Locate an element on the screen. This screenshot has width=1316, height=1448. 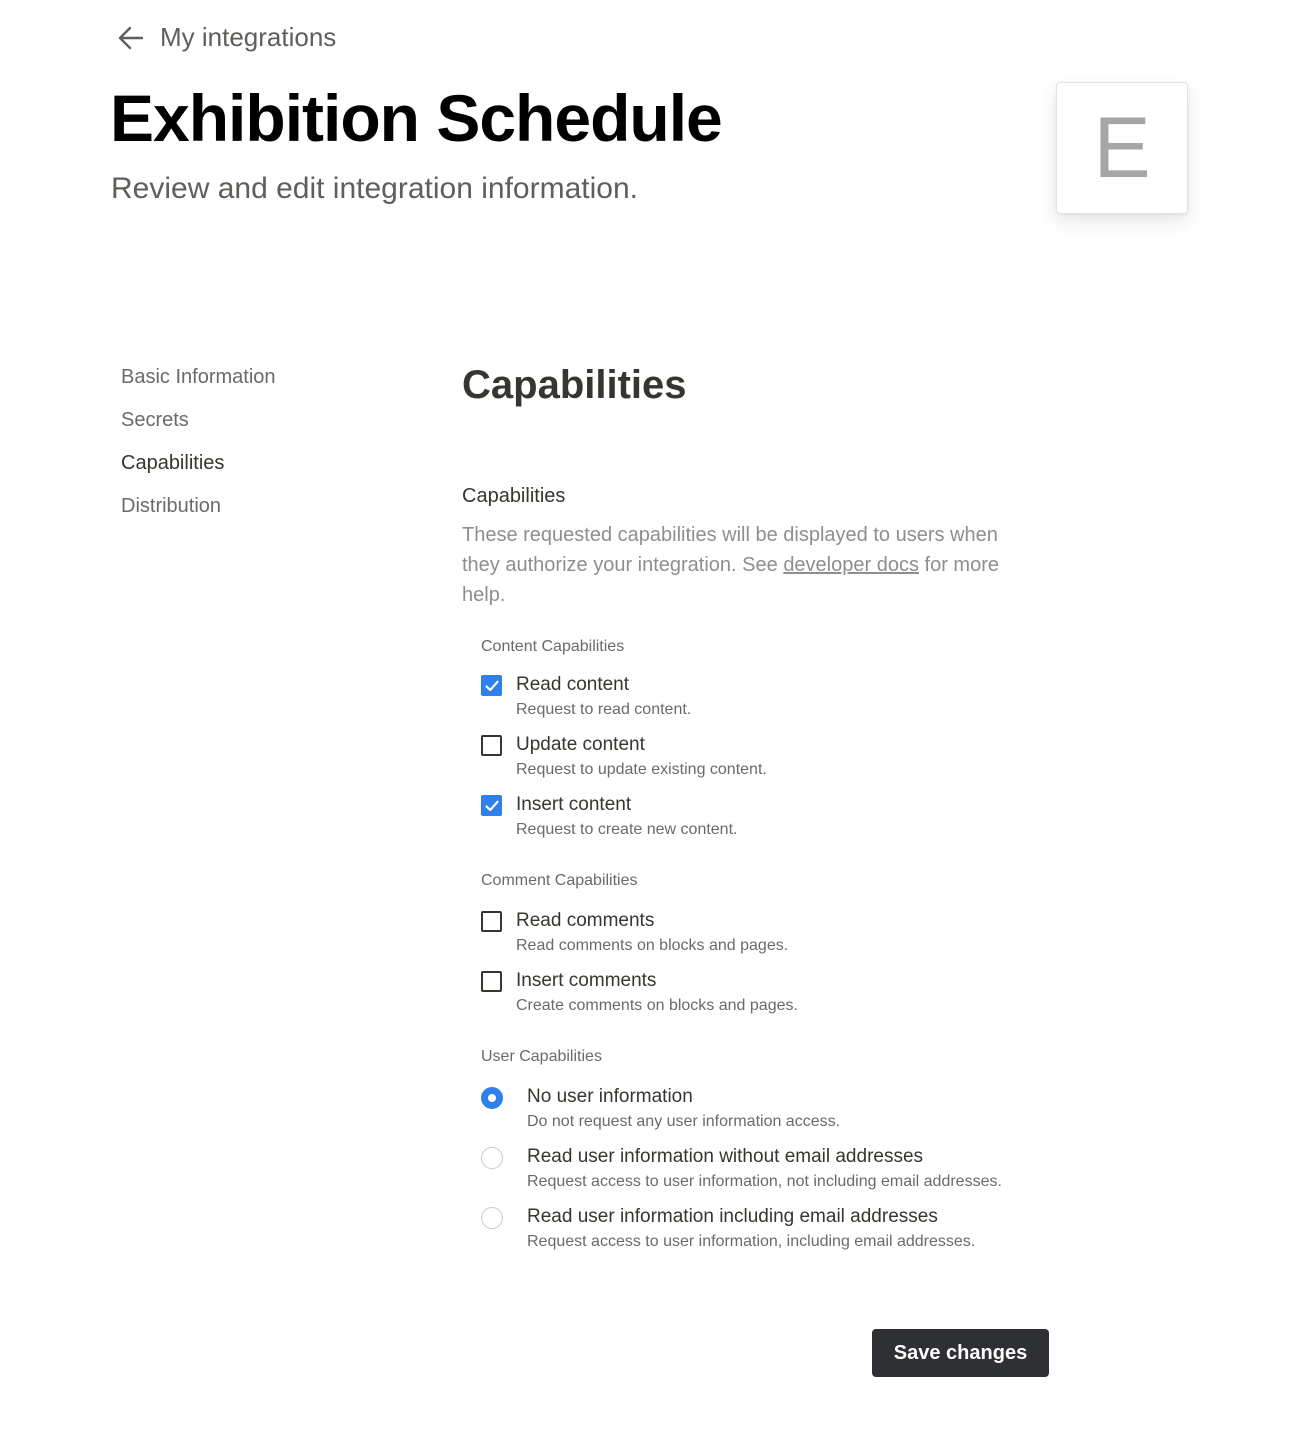
option-description: Read comments on blocks and pages. is located at coordinates (652, 945).